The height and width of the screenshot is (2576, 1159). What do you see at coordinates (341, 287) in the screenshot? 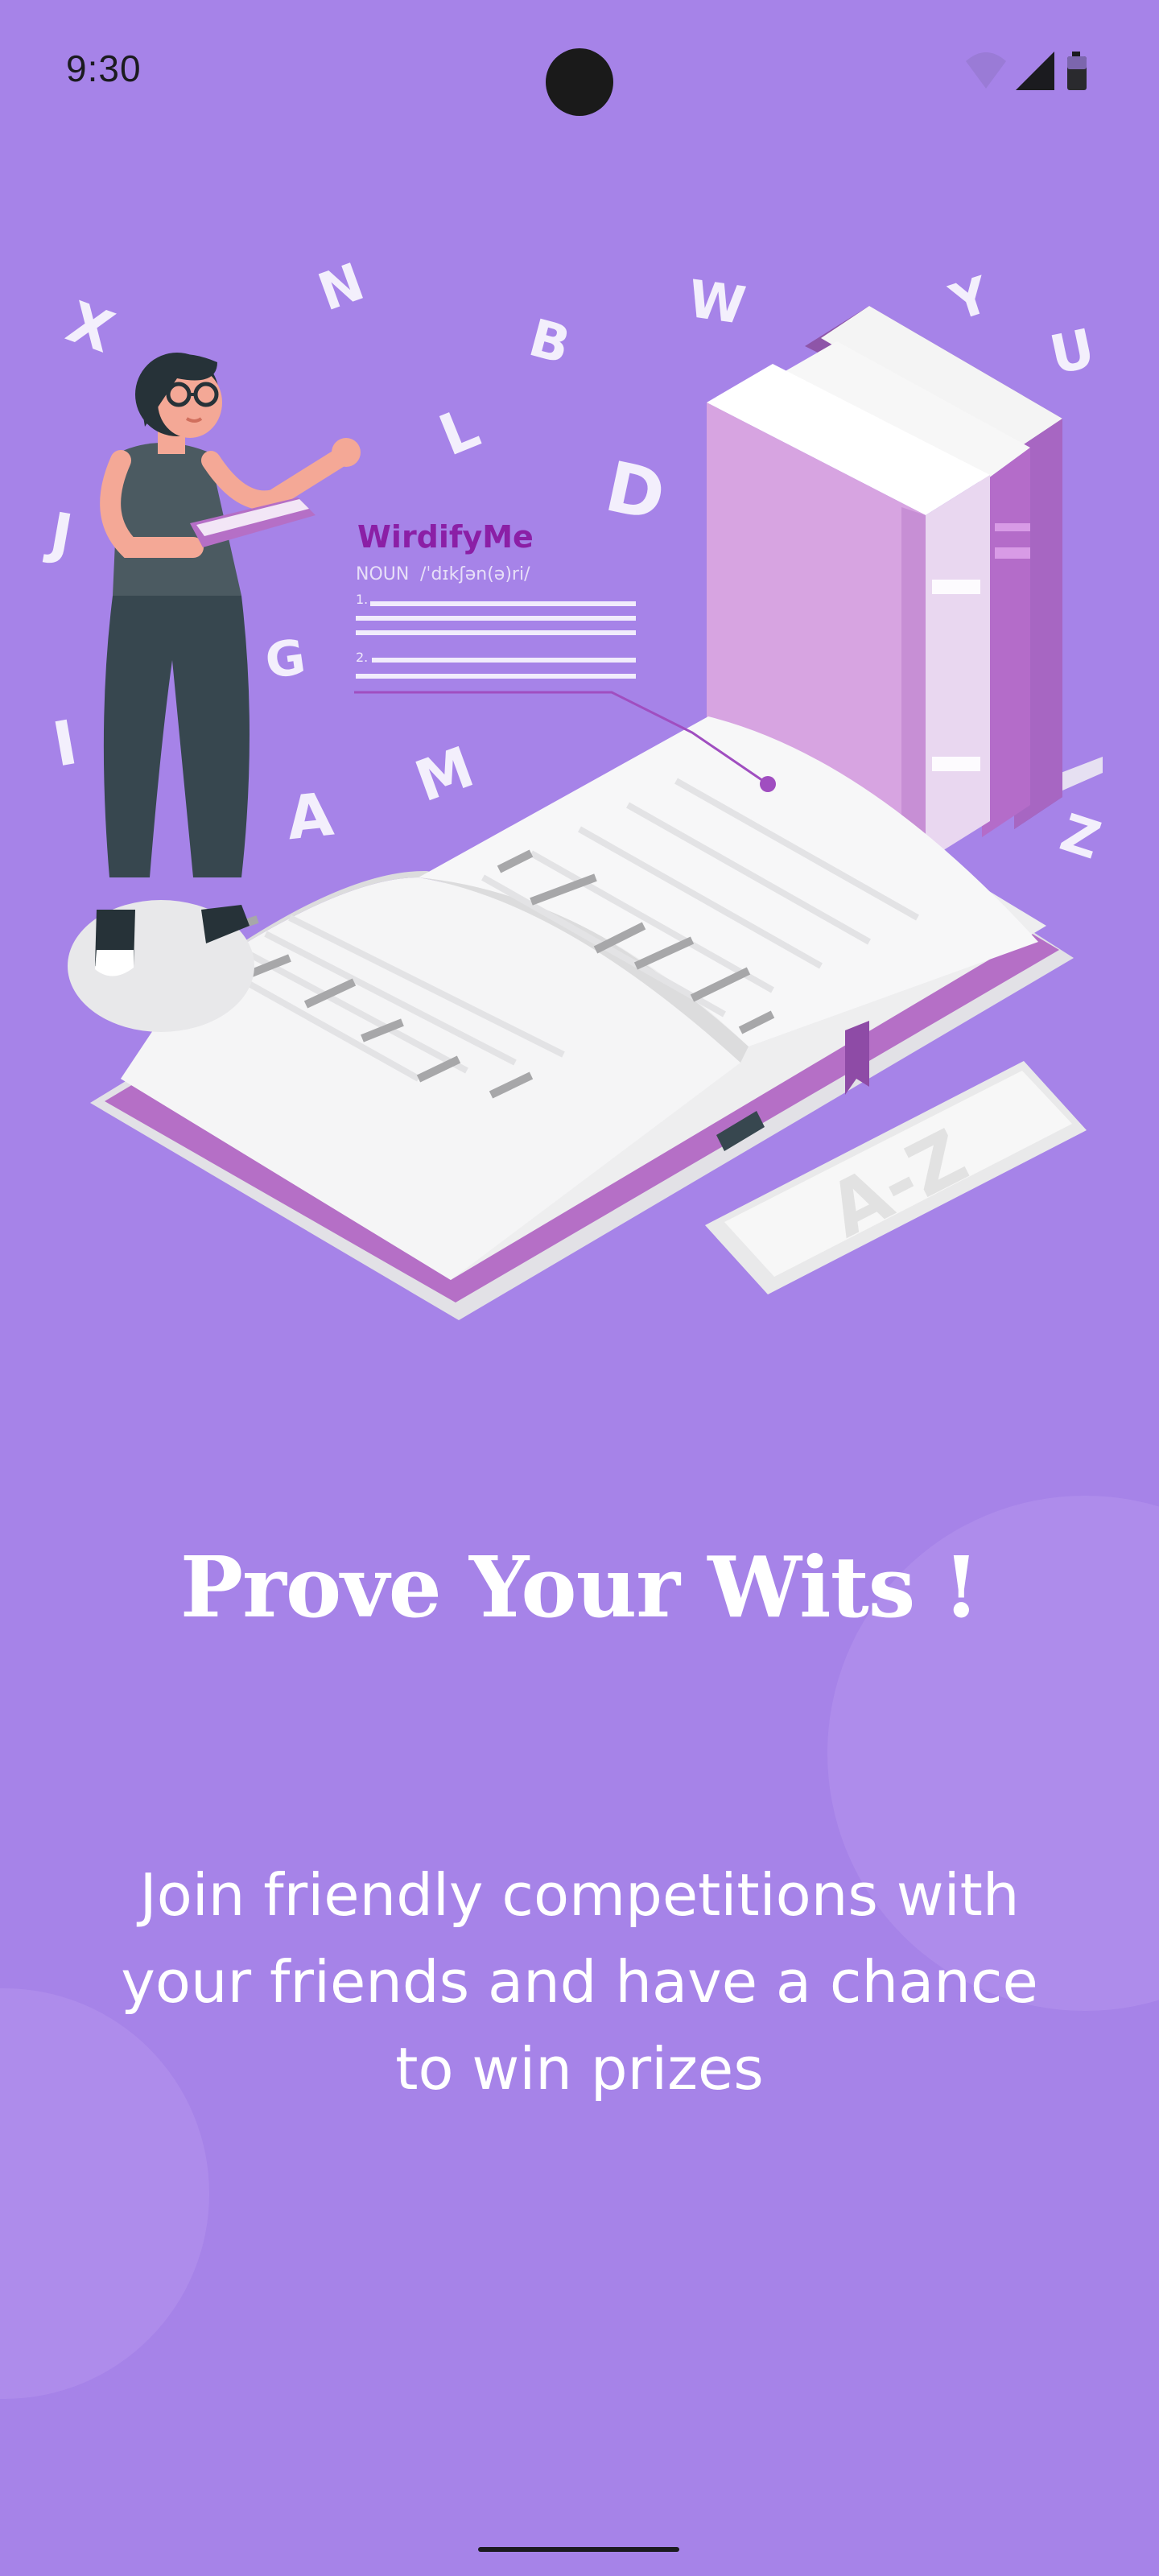
I see `floating-letter-n: N` at bounding box center [341, 287].